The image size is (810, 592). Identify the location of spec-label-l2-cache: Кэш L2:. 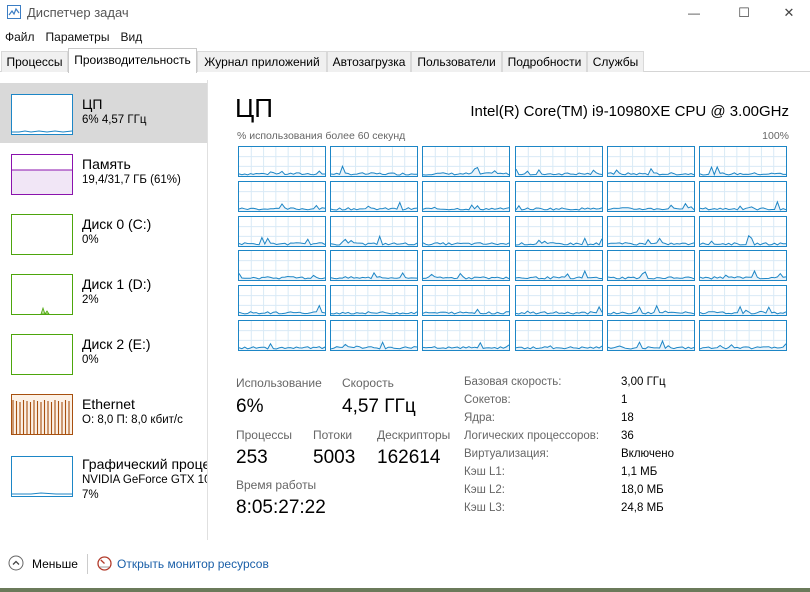
(484, 490).